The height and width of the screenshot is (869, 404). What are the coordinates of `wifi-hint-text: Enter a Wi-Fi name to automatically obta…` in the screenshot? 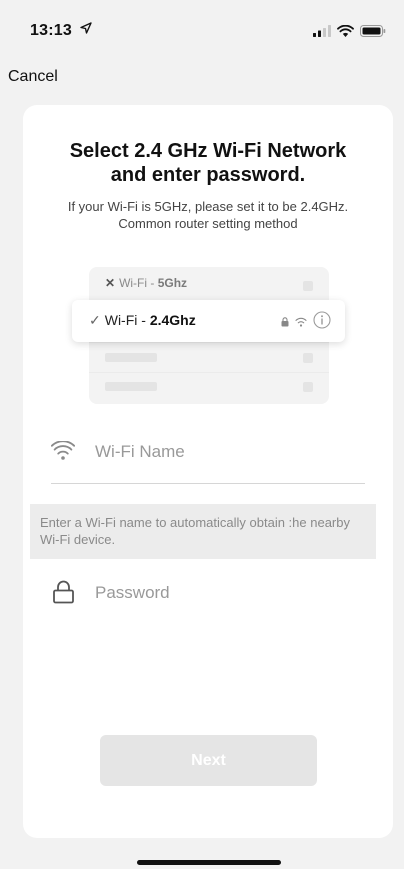 It's located at (203, 531).